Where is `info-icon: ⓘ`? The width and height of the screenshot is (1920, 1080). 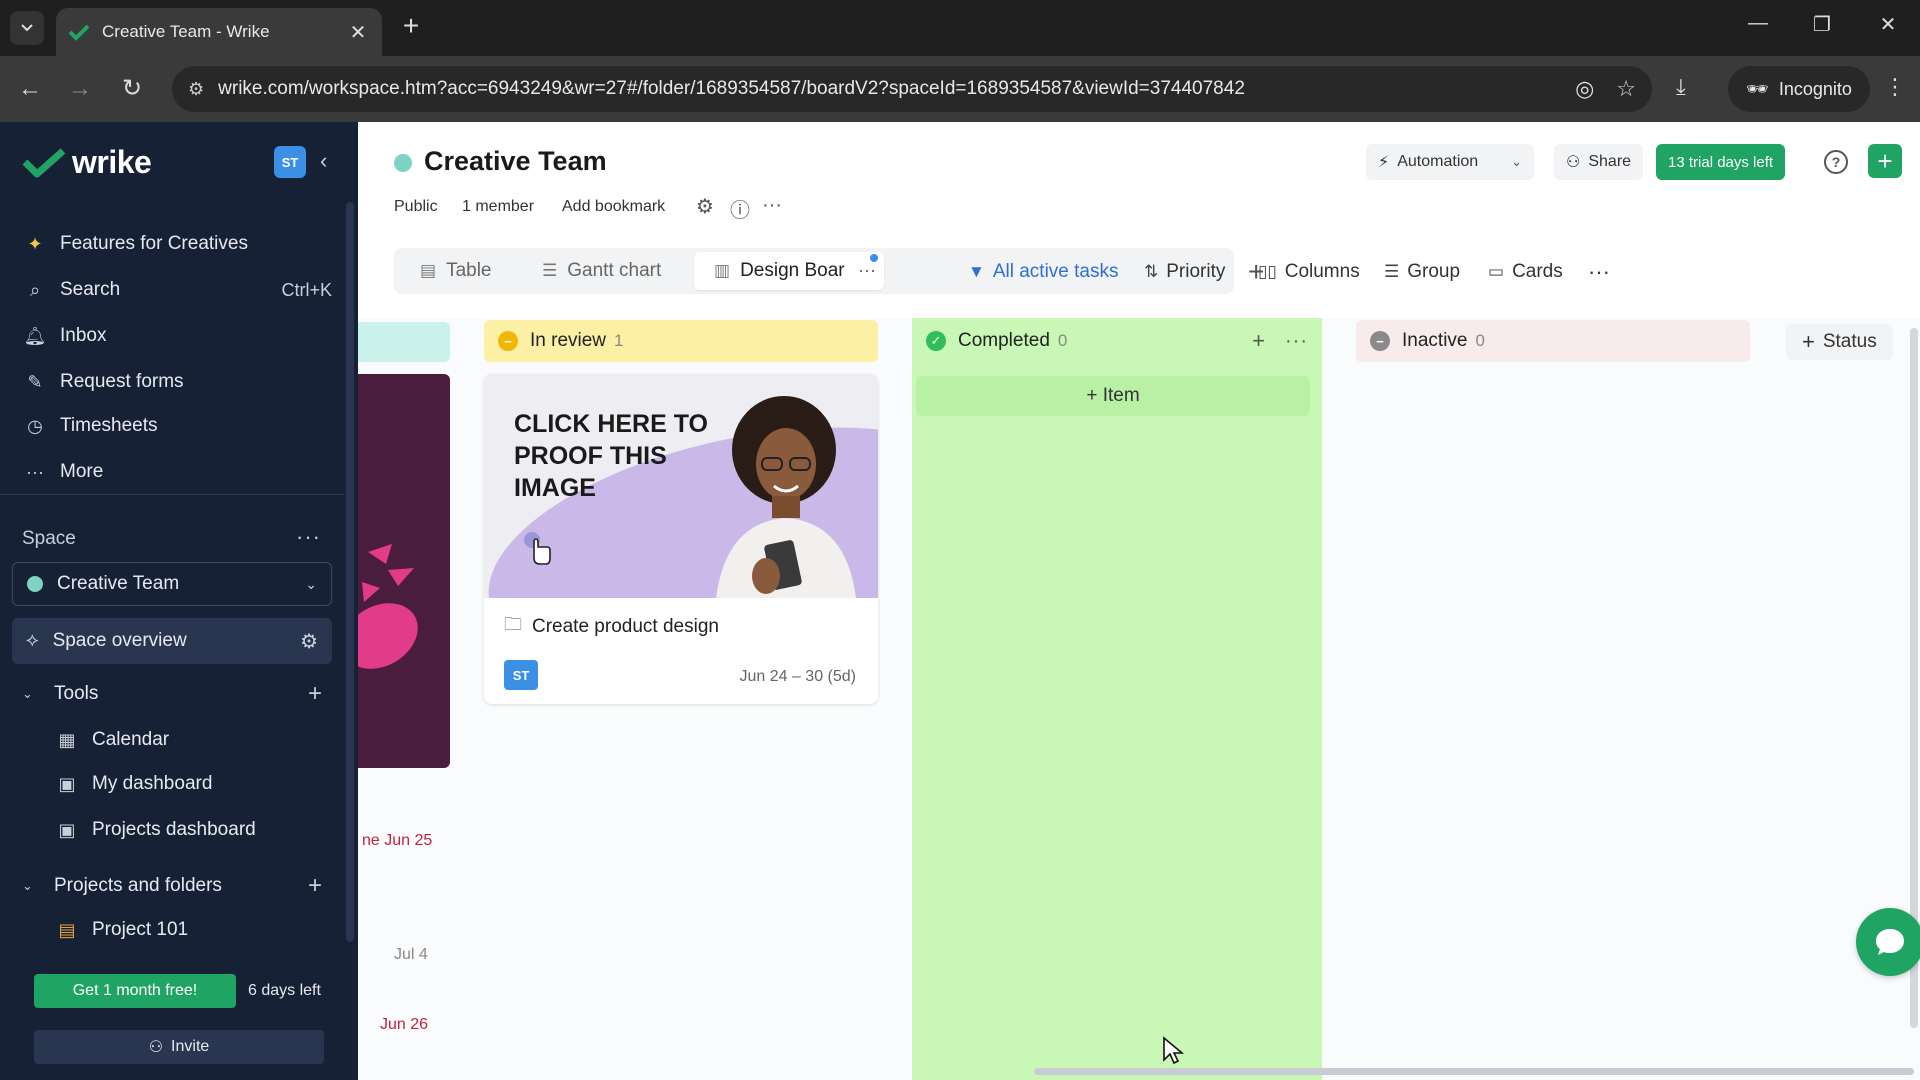
info-icon: ⓘ is located at coordinates (740, 208).